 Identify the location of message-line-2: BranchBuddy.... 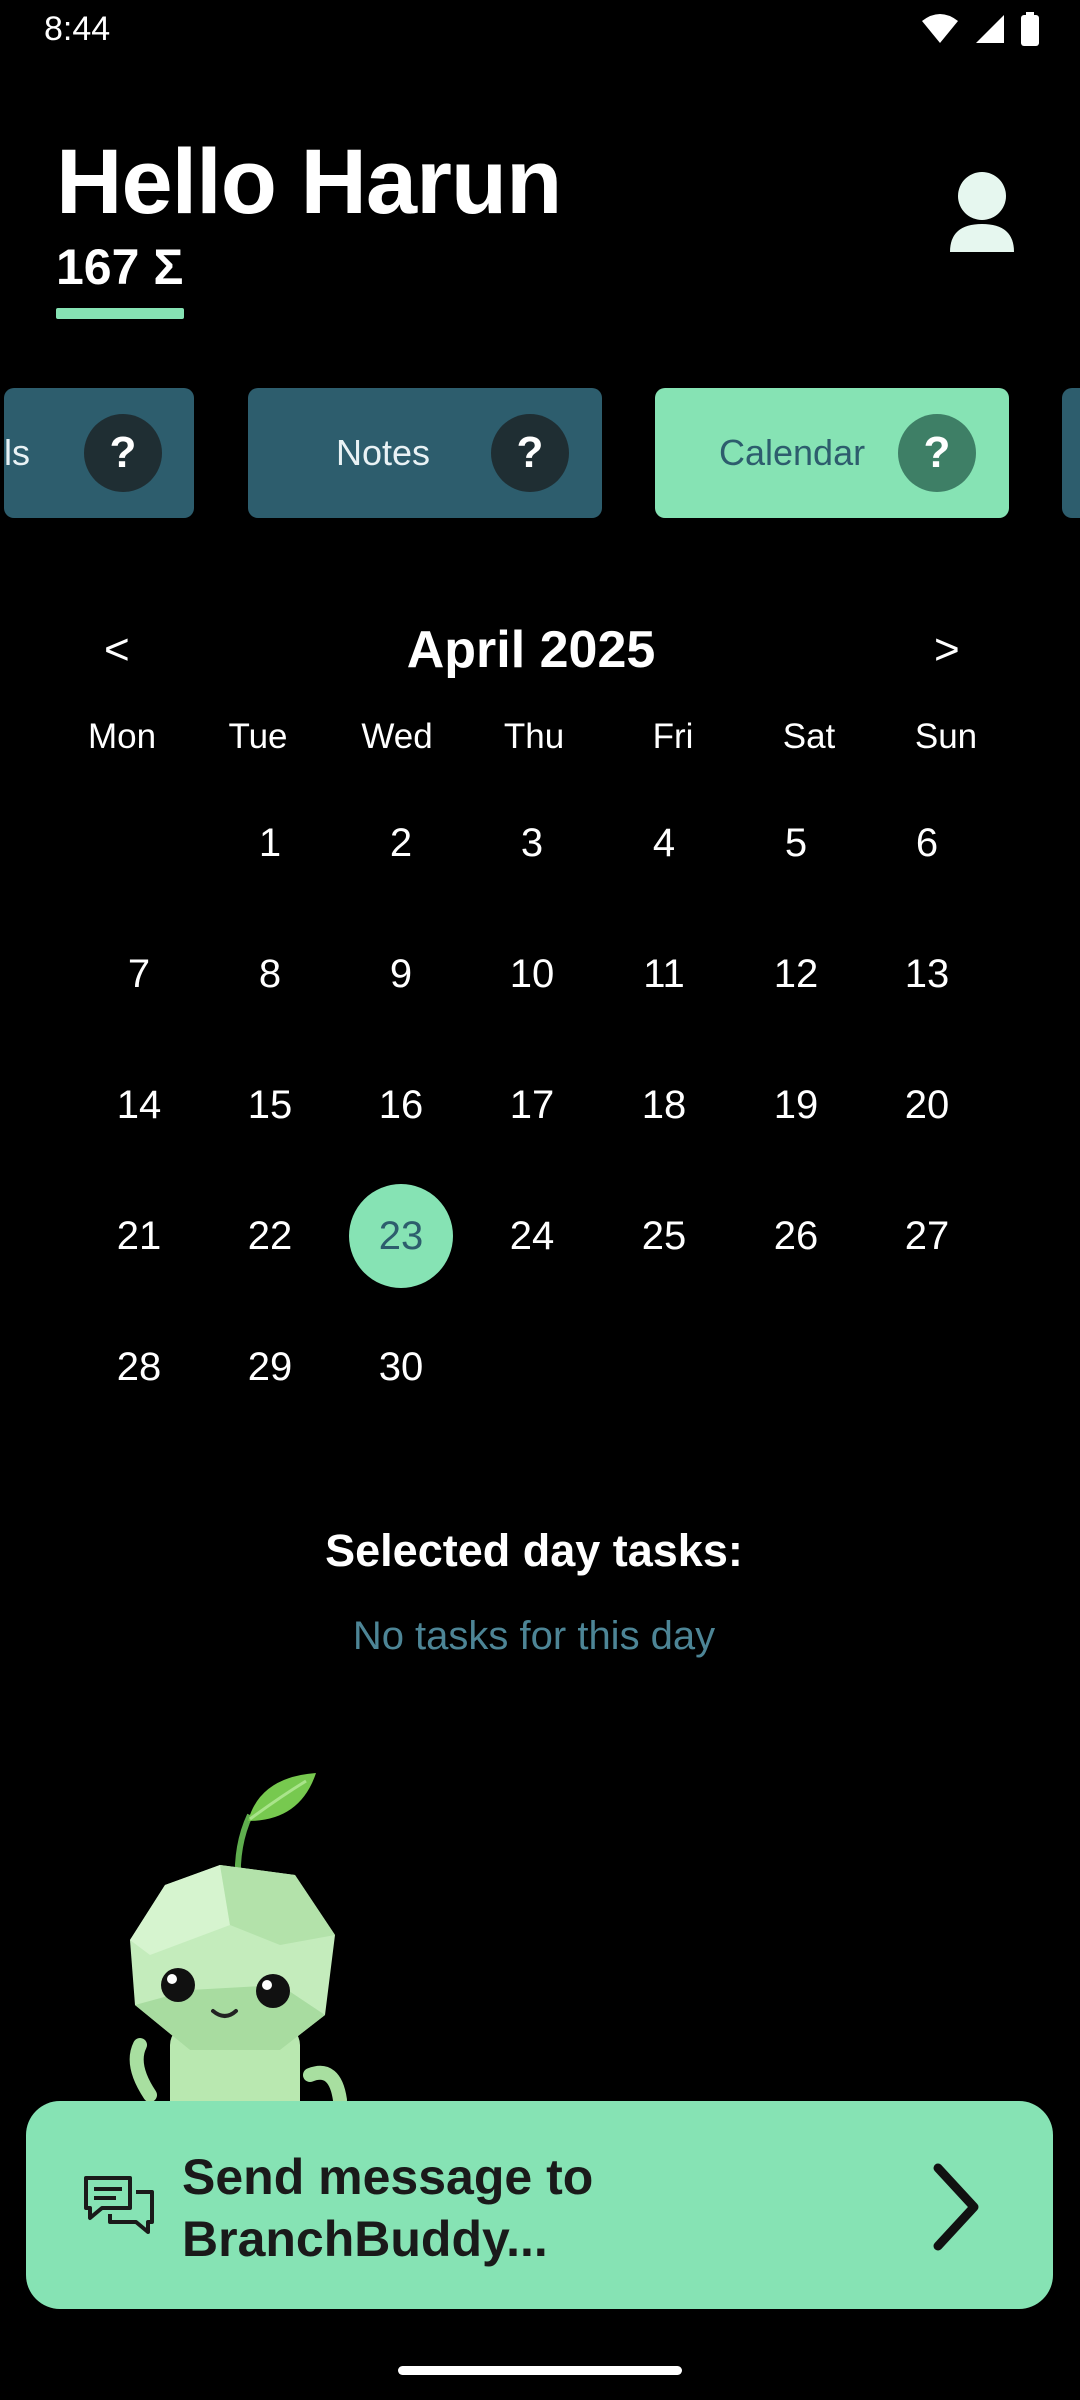
(365, 2239).